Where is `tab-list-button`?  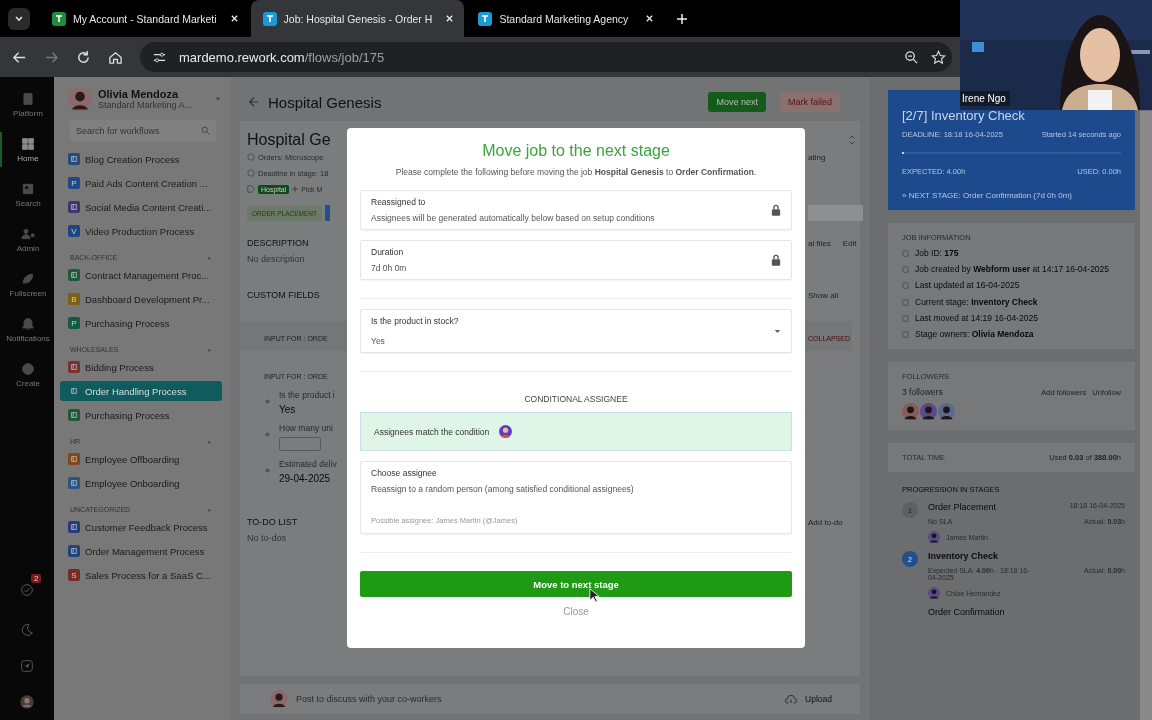 tab-list-button is located at coordinates (19, 18).